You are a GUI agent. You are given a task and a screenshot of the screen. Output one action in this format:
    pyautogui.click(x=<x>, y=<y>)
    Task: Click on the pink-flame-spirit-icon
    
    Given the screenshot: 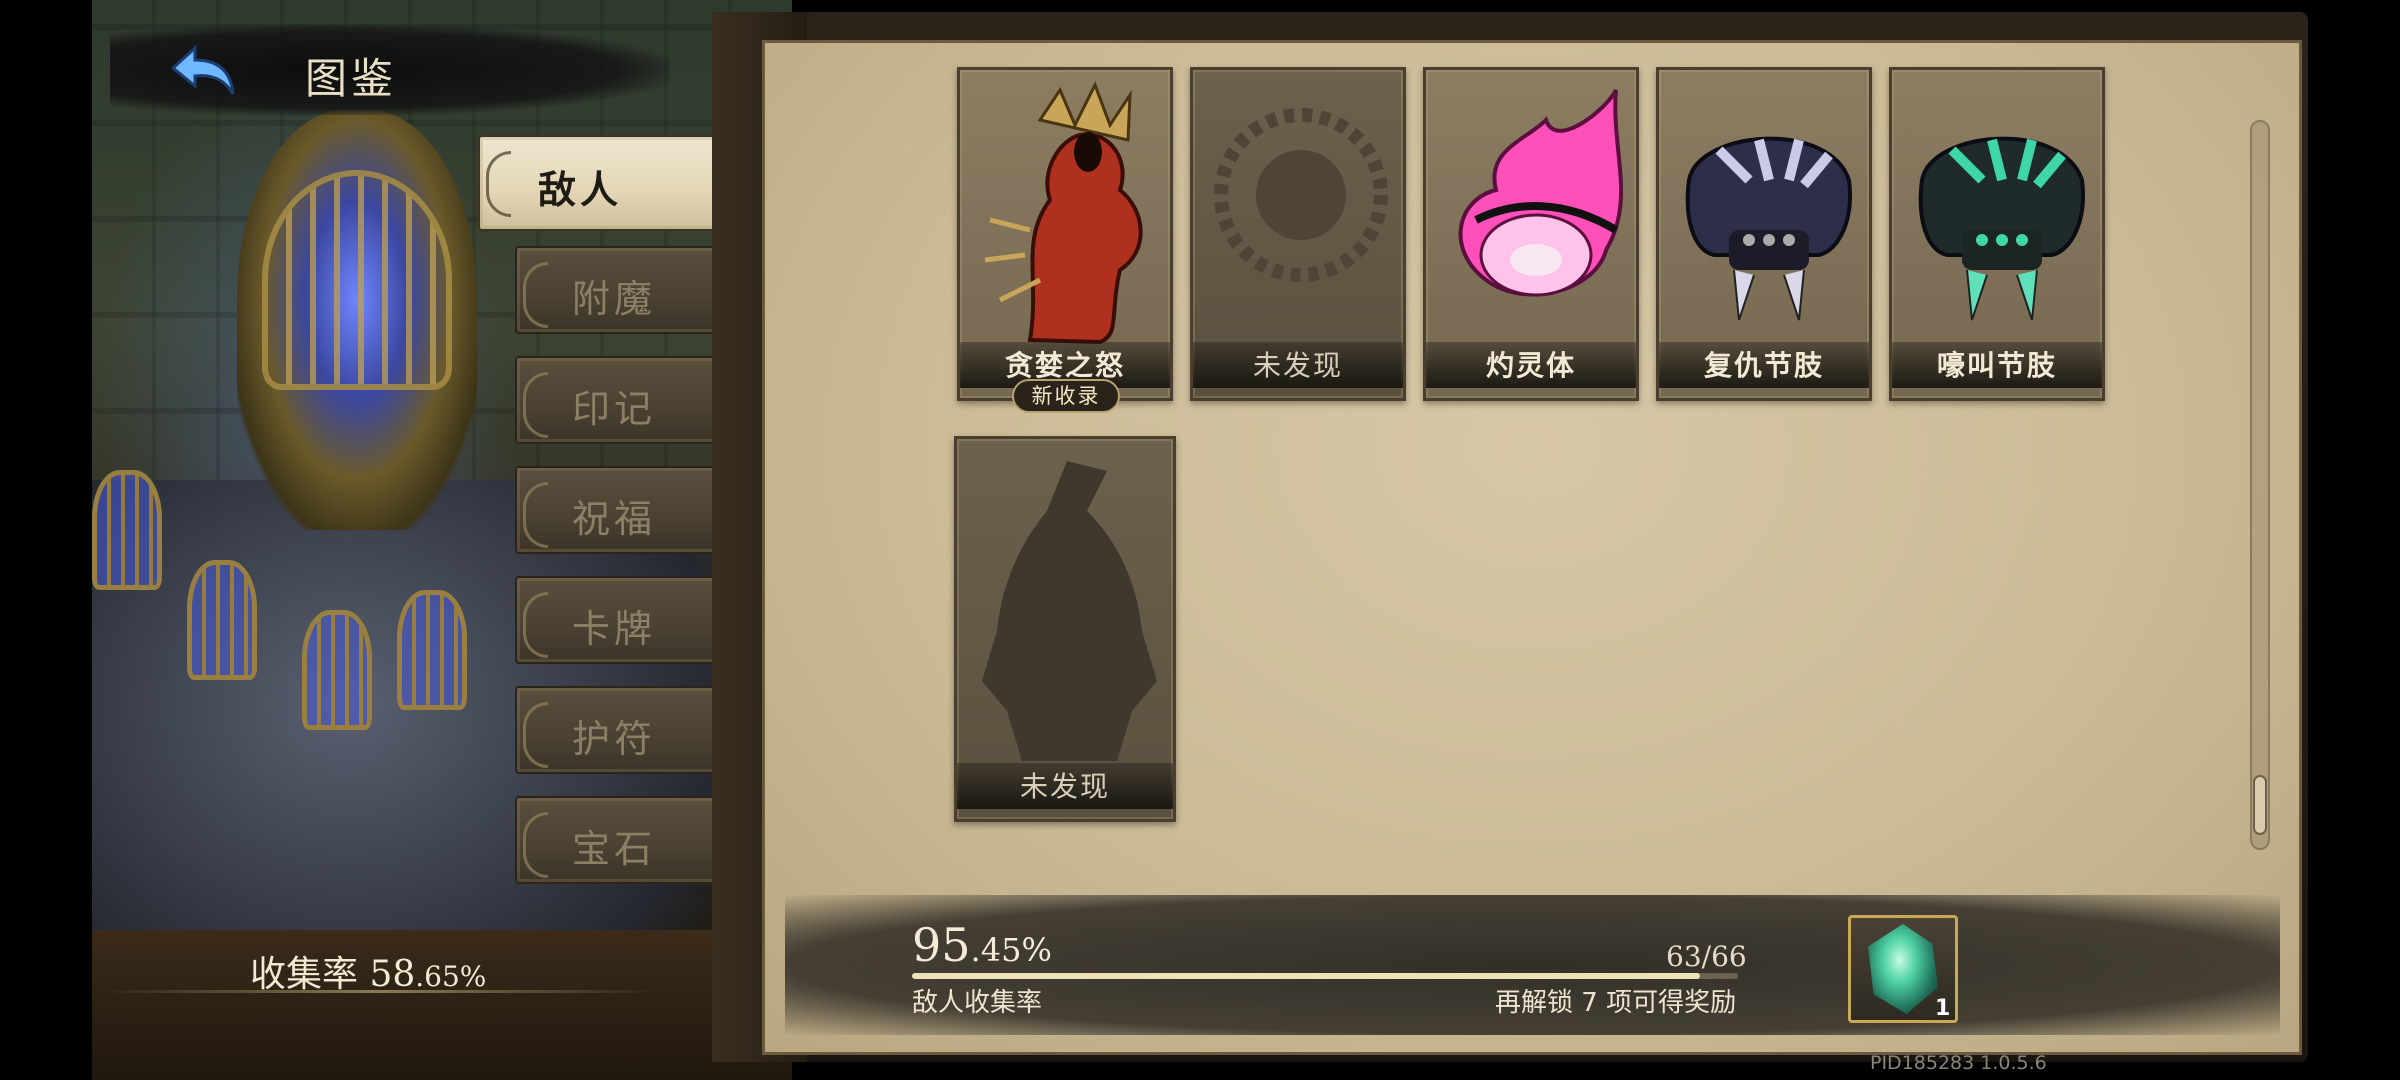 What is the action you would take?
    pyautogui.click(x=1540, y=193)
    